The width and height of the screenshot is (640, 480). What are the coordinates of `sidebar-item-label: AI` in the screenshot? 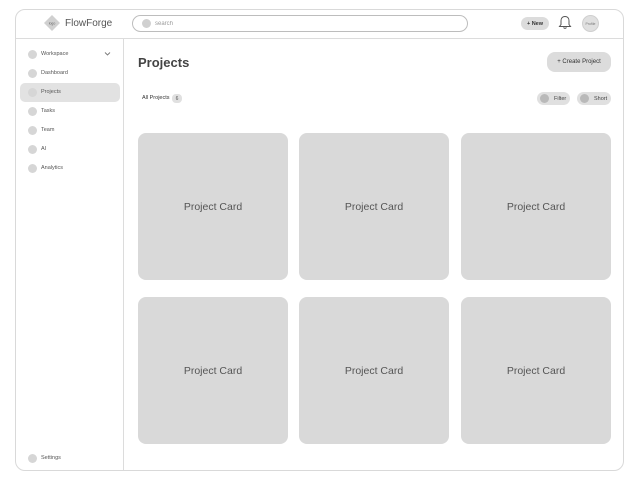 It's located at (44, 149).